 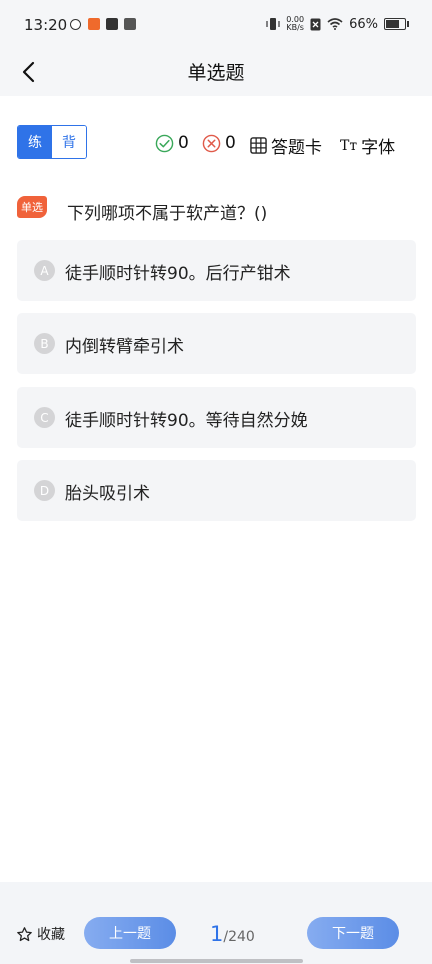 What do you see at coordinates (349, 145) in the screenshot?
I see `font-icon: Tт` at bounding box center [349, 145].